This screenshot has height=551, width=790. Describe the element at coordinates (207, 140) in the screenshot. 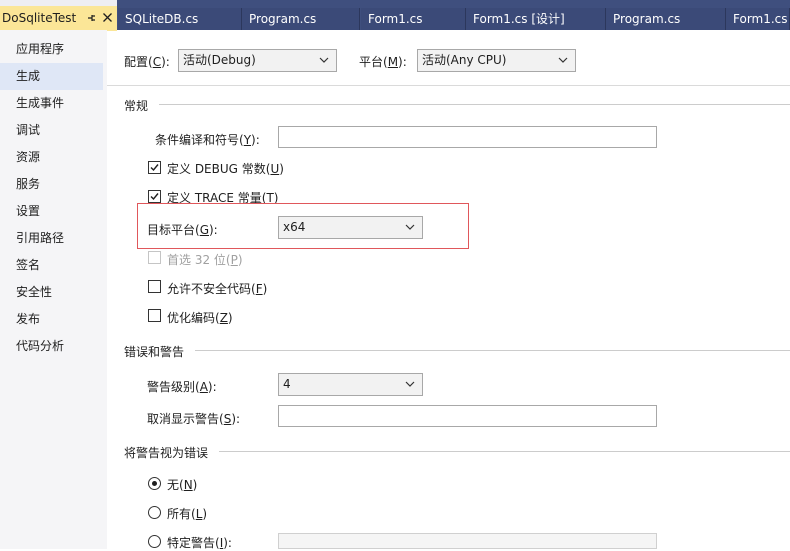

I see `conditional-symbols-label: 条件编译和符号(Y):` at that location.